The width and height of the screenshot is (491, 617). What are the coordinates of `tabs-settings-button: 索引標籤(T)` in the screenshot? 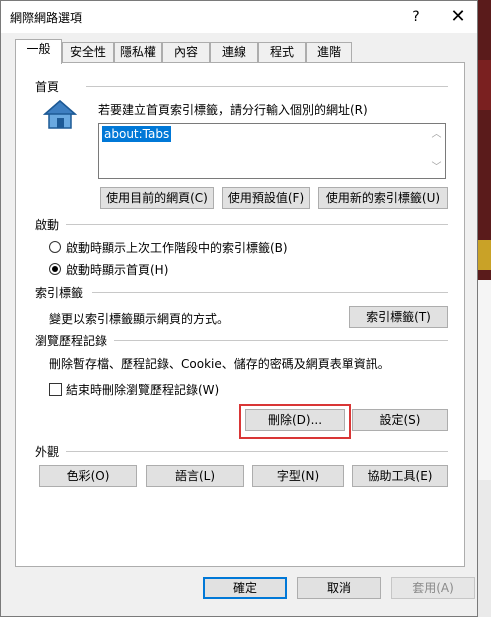 It's located at (398, 317).